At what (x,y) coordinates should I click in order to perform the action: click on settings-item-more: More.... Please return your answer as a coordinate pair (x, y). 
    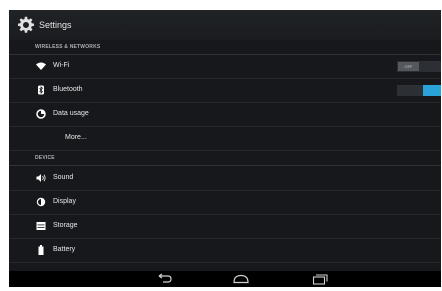
    Looking at the image, I should click on (225, 139).